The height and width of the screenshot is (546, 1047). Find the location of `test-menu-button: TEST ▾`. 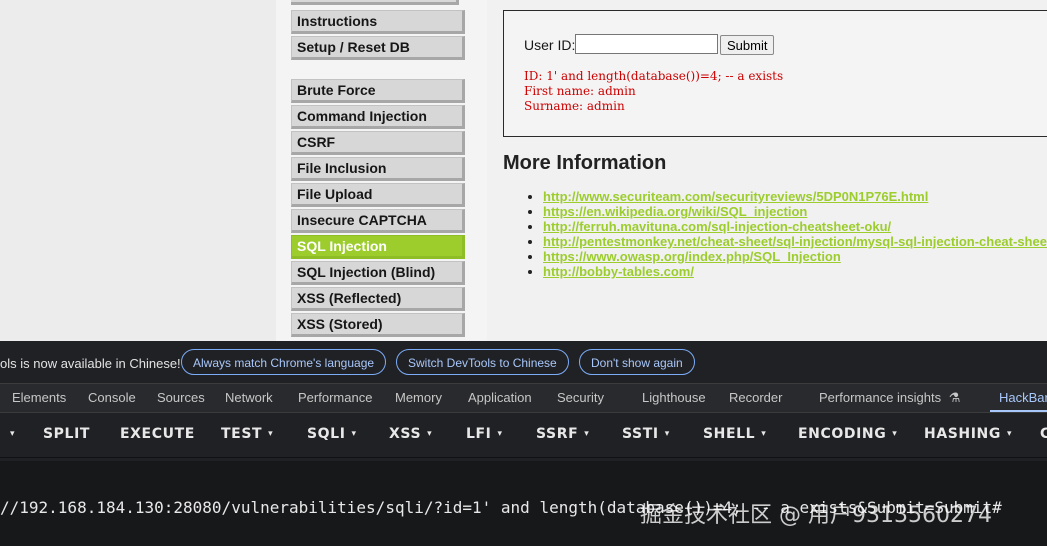

test-menu-button: TEST ▾ is located at coordinates (247, 434).